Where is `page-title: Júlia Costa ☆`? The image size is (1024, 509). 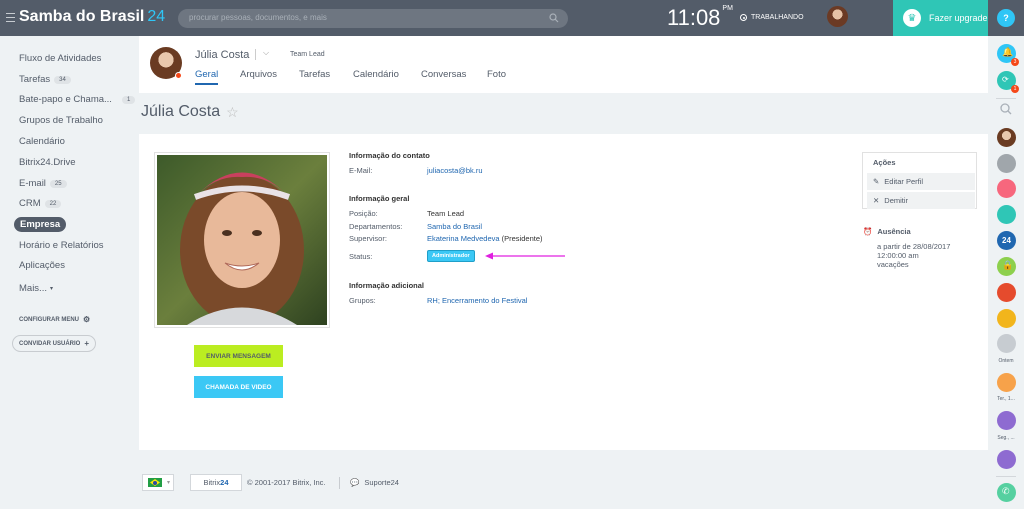
page-title: Júlia Costa ☆ is located at coordinates (190, 112).